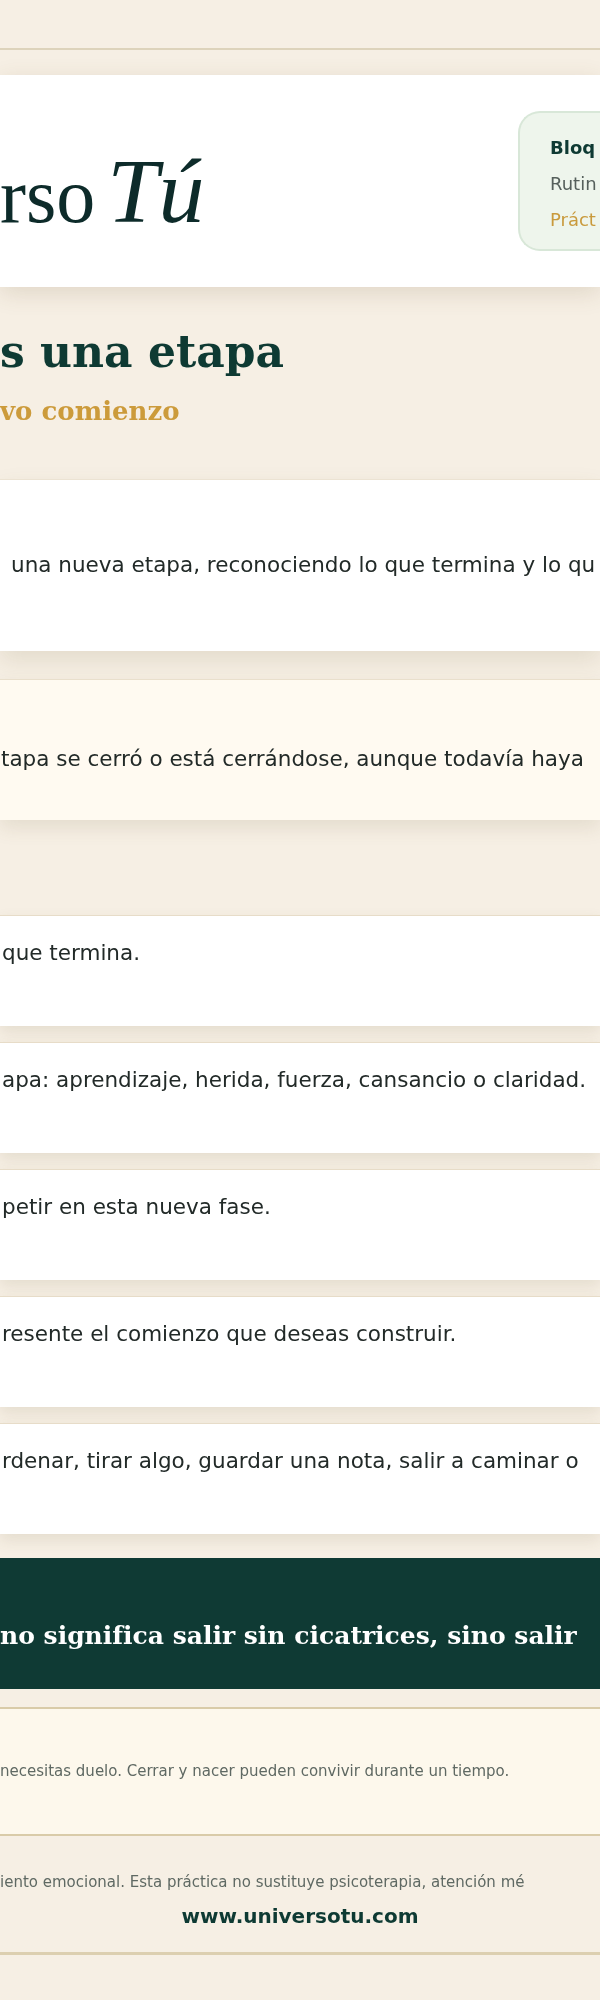  Describe the element at coordinates (255, 1772) in the screenshot. I see `note-text: necesitas duelo. Cerrar y nacer pueden convivir durante un tiempo.` at that location.